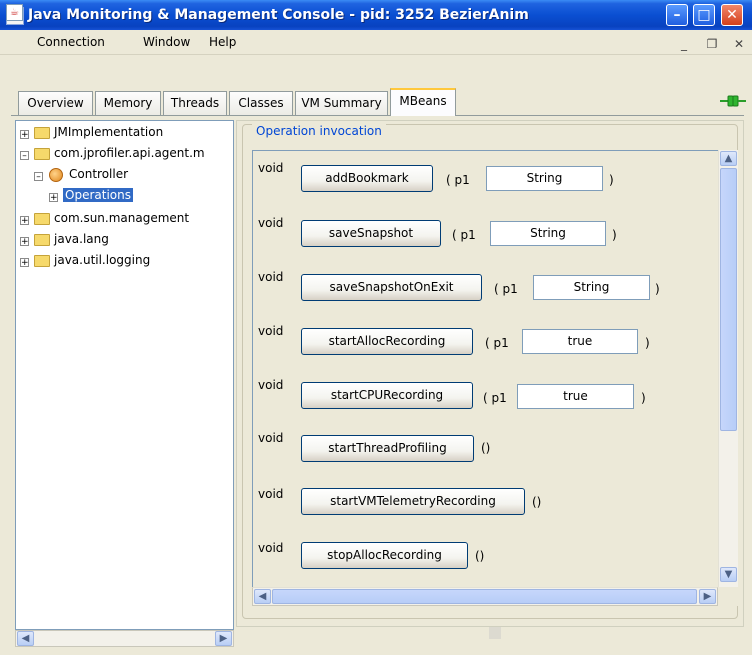 This screenshot has width=752, height=655. Describe the element at coordinates (129, 153) in the screenshot. I see `tree-node-com-jprofiler: com.jprofiler.api.agent.m` at that location.